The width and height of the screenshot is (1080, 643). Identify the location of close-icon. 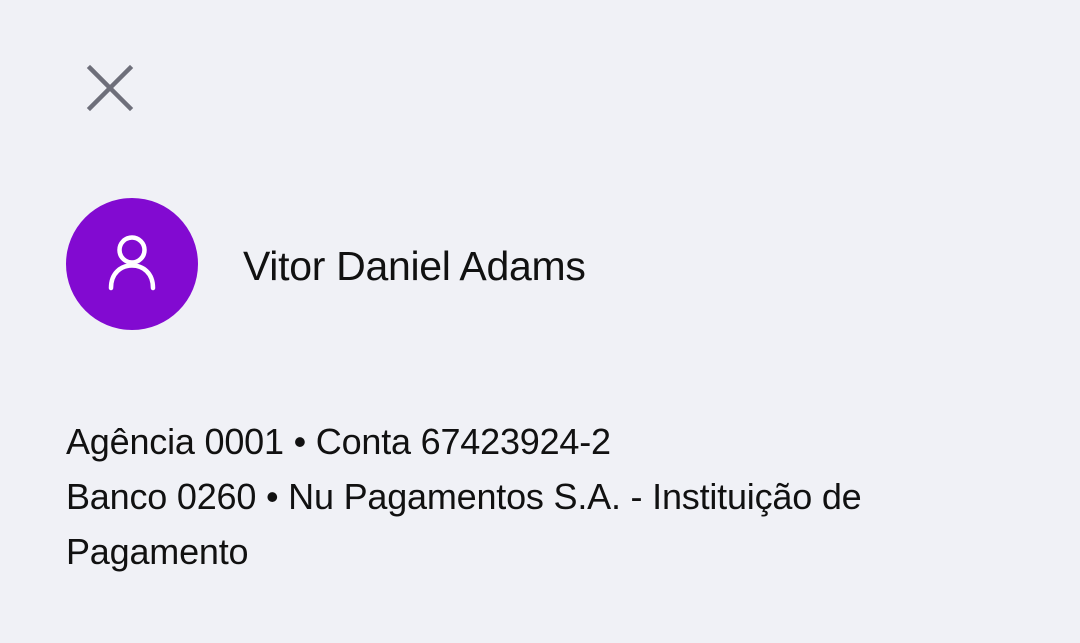
(110, 88).